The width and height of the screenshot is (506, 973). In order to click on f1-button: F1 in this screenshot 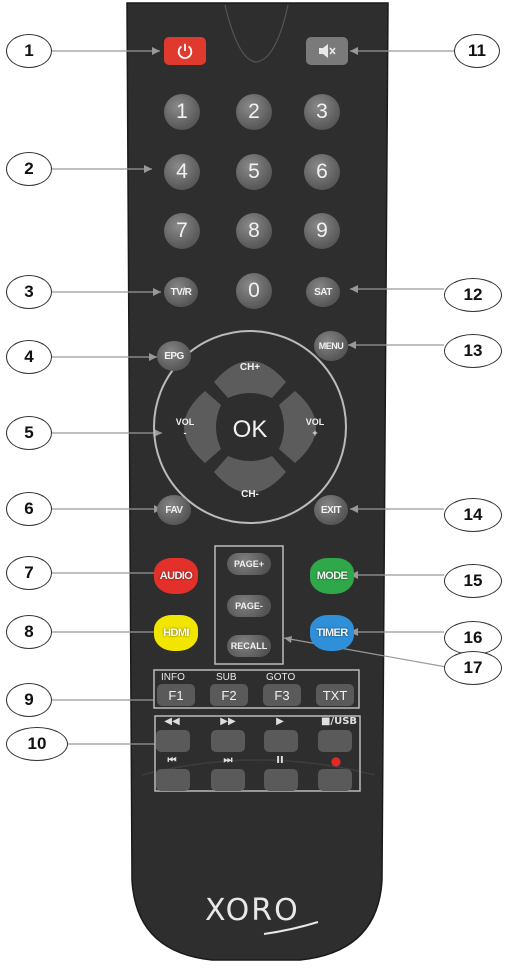, I will do `click(176, 695)`.